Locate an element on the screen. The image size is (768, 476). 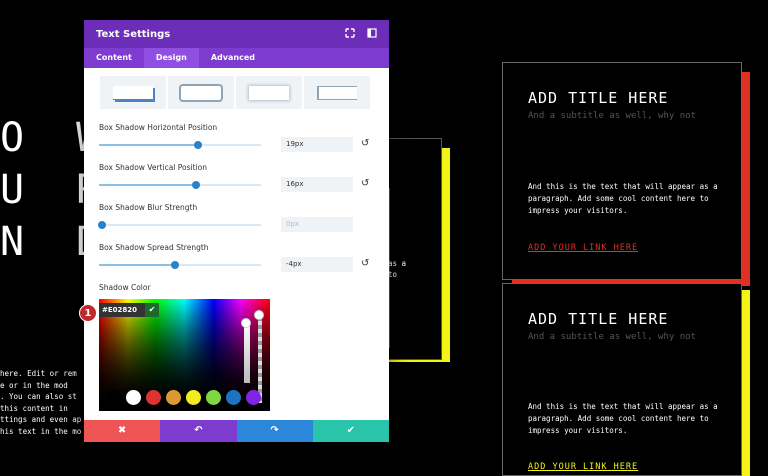
saturation-slider is located at coordinates (247, 352).